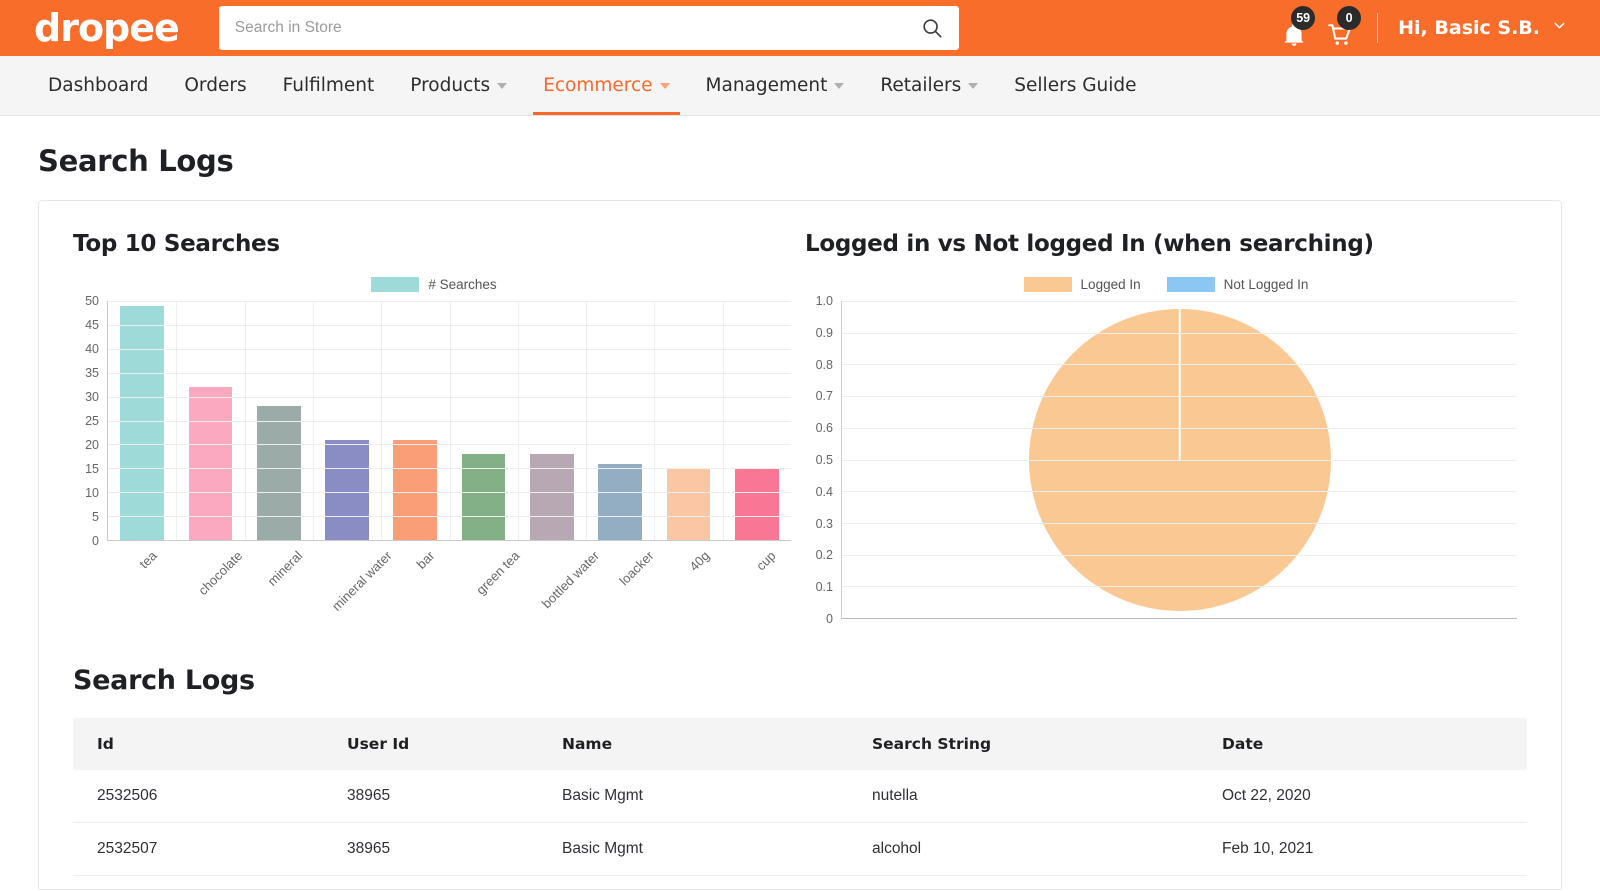  Describe the element at coordinates (921, 85) in the screenshot. I see `nav-item-label: Retailers` at that location.